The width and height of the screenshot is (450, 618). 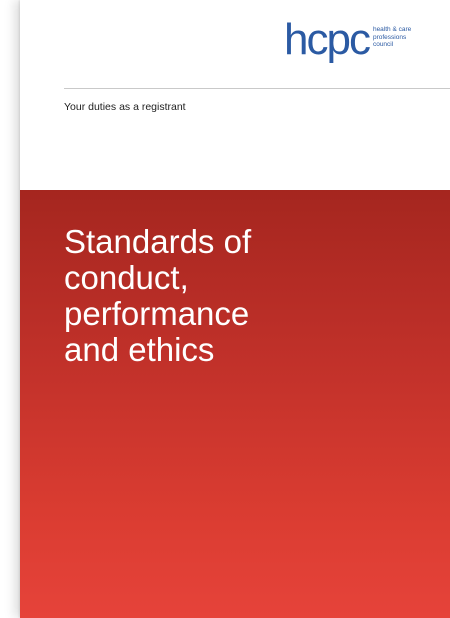 What do you see at coordinates (126, 277) in the screenshot?
I see `title-line: conduct,` at bounding box center [126, 277].